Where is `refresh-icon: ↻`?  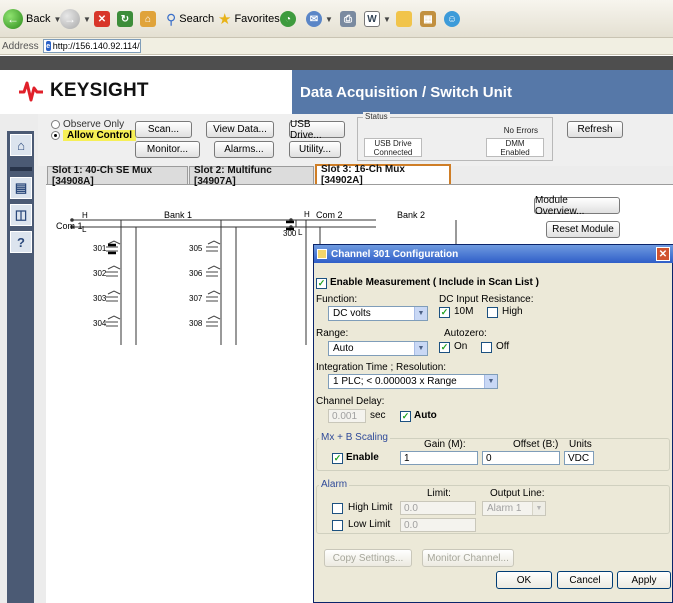
refresh-icon: ↻ is located at coordinates (125, 19).